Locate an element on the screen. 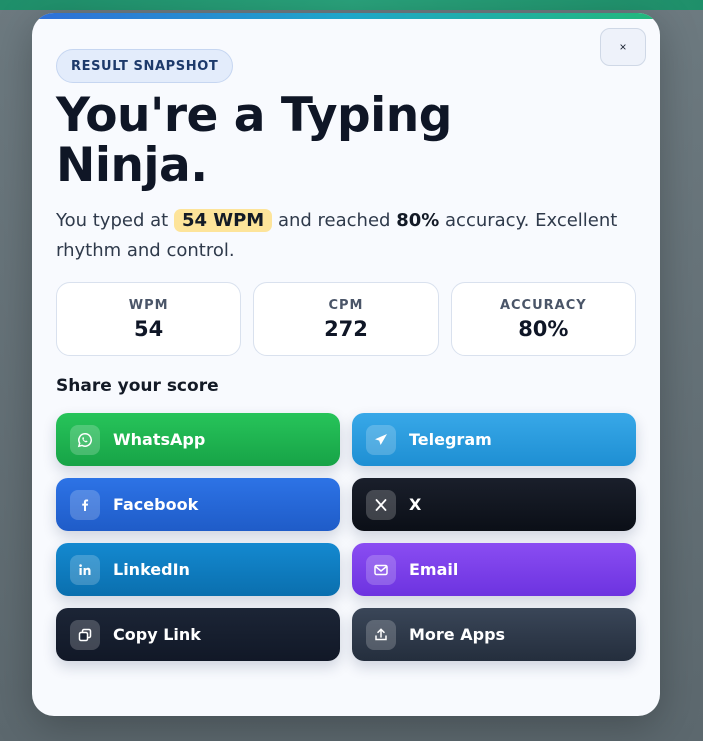 The width and height of the screenshot is (703, 741). share-facebook-button: Facebook is located at coordinates (198, 504).